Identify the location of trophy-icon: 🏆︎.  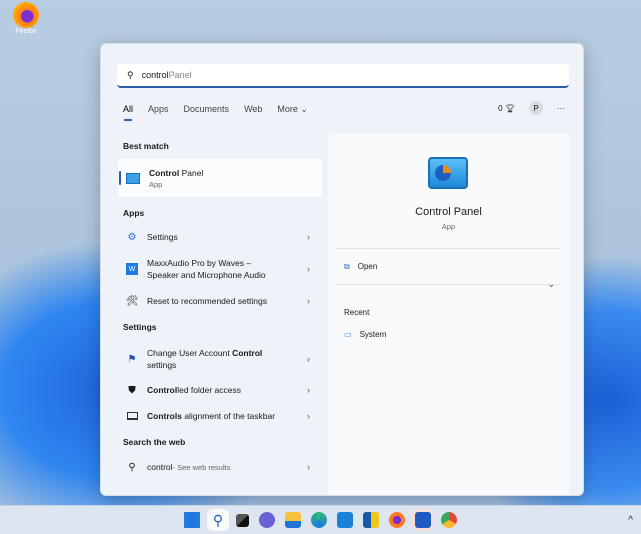
(509, 108).